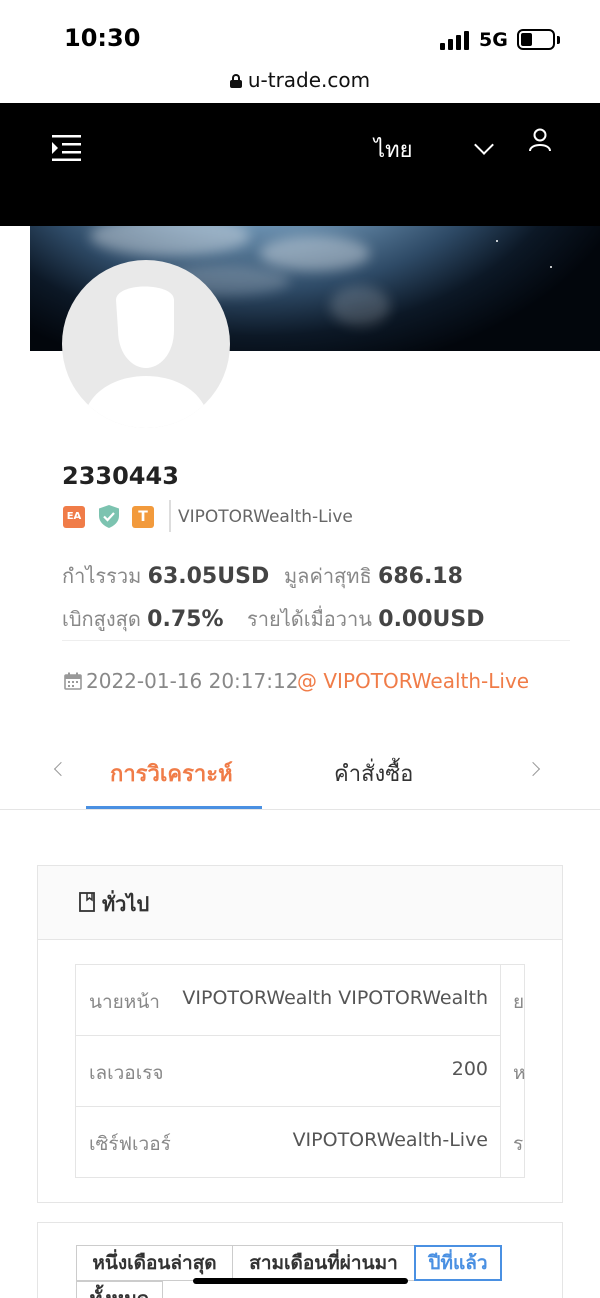 This screenshot has width=600, height=1298. Describe the element at coordinates (300, 32) in the screenshot. I see `status-bar: 10:30 5G` at that location.